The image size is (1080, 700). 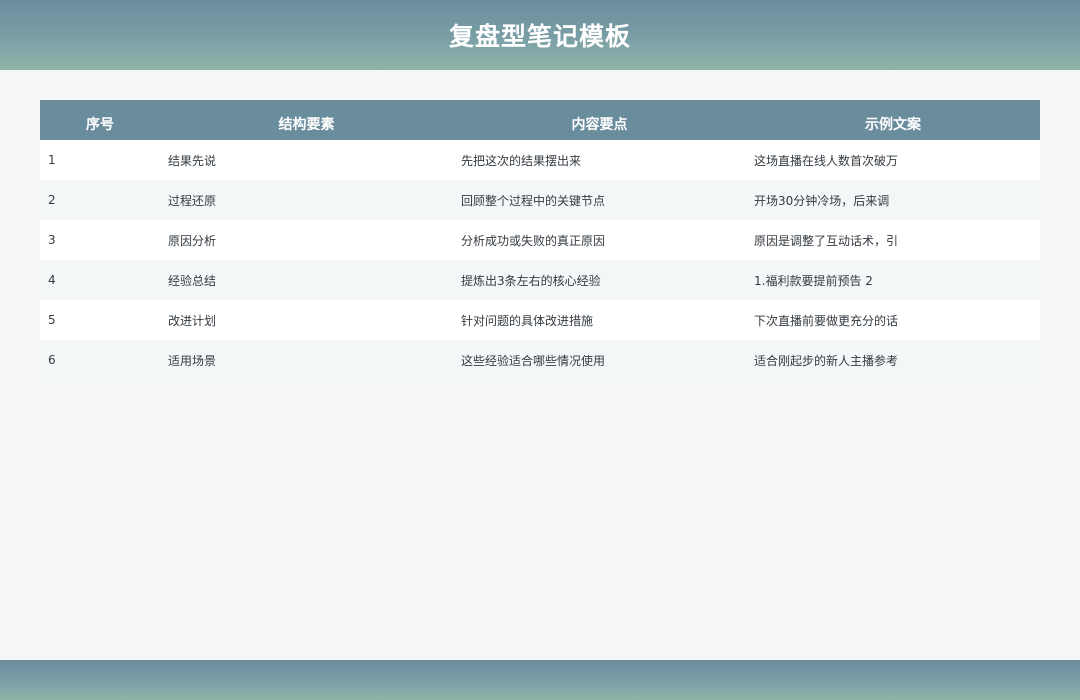 What do you see at coordinates (826, 320) in the screenshot?
I see `cell-example-copy: 下次直播前要做更充分的话` at bounding box center [826, 320].